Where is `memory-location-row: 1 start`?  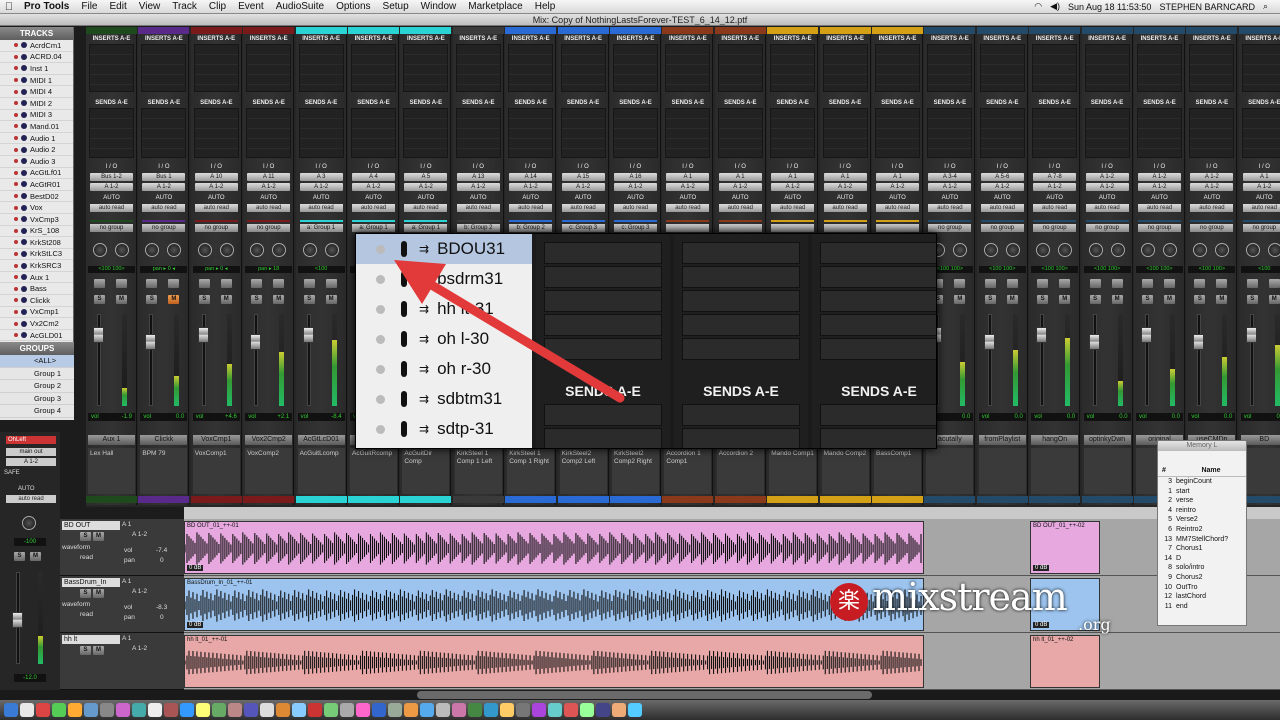 memory-location-row: 1 start is located at coordinates (1202, 492).